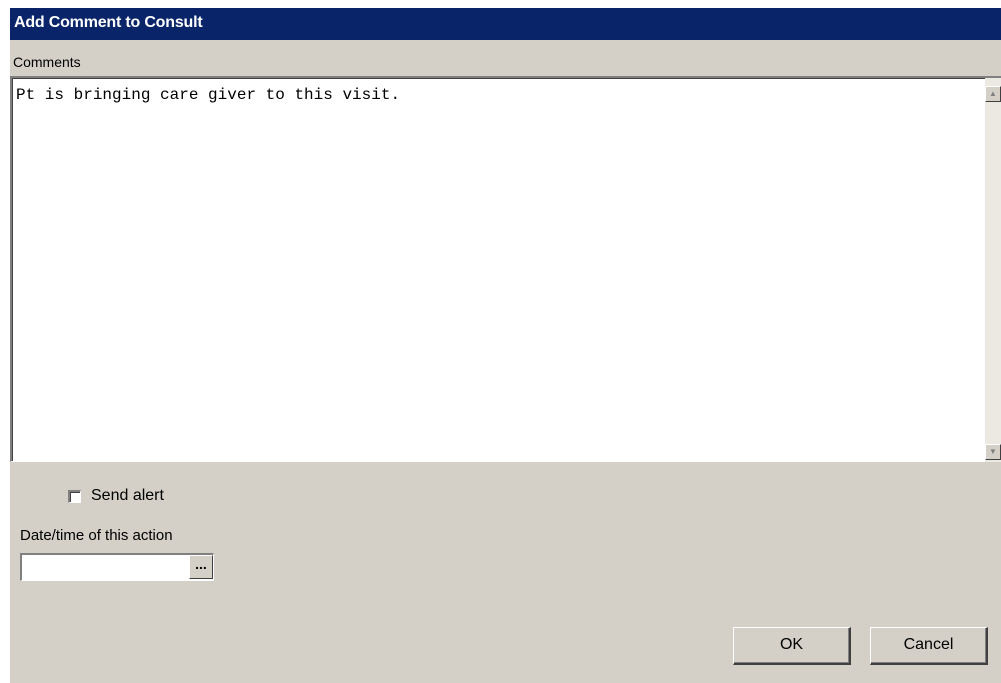 Image resolution: width=1001 pixels, height=683 pixels. I want to click on send-alert-checkbox, so click(74, 496).